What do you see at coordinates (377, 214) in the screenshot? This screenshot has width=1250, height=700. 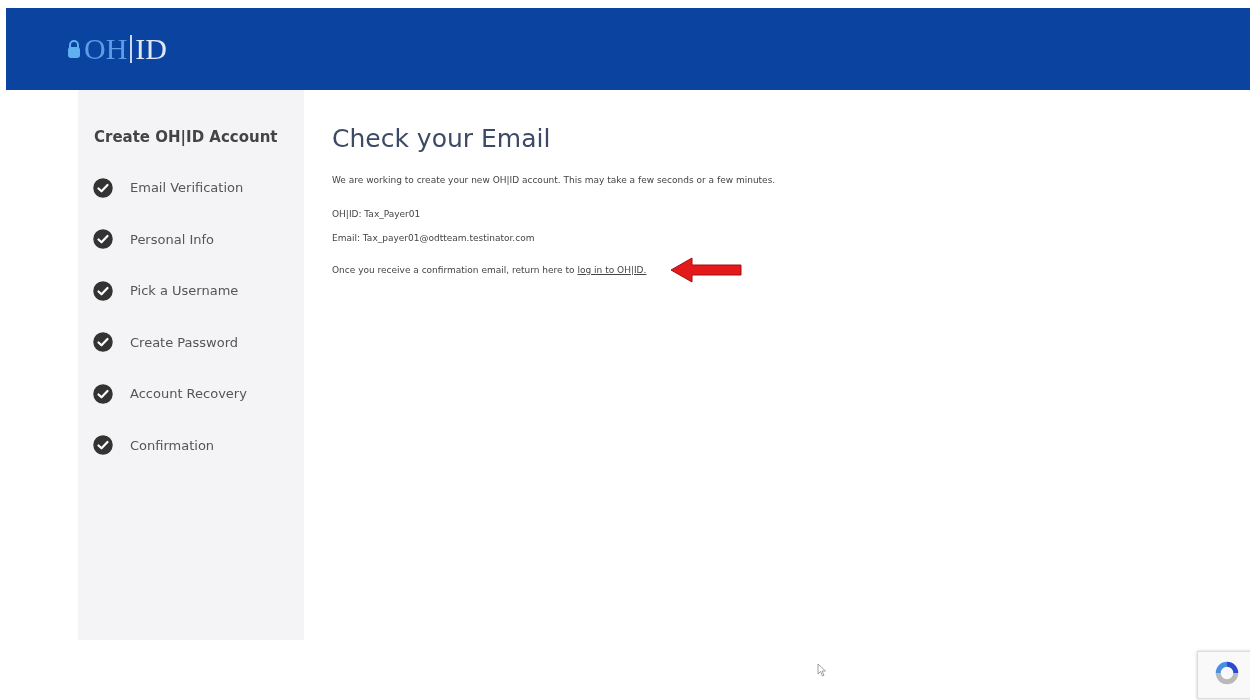 I see `ohid-text: OH|ID: Tax_Payer01` at bounding box center [377, 214].